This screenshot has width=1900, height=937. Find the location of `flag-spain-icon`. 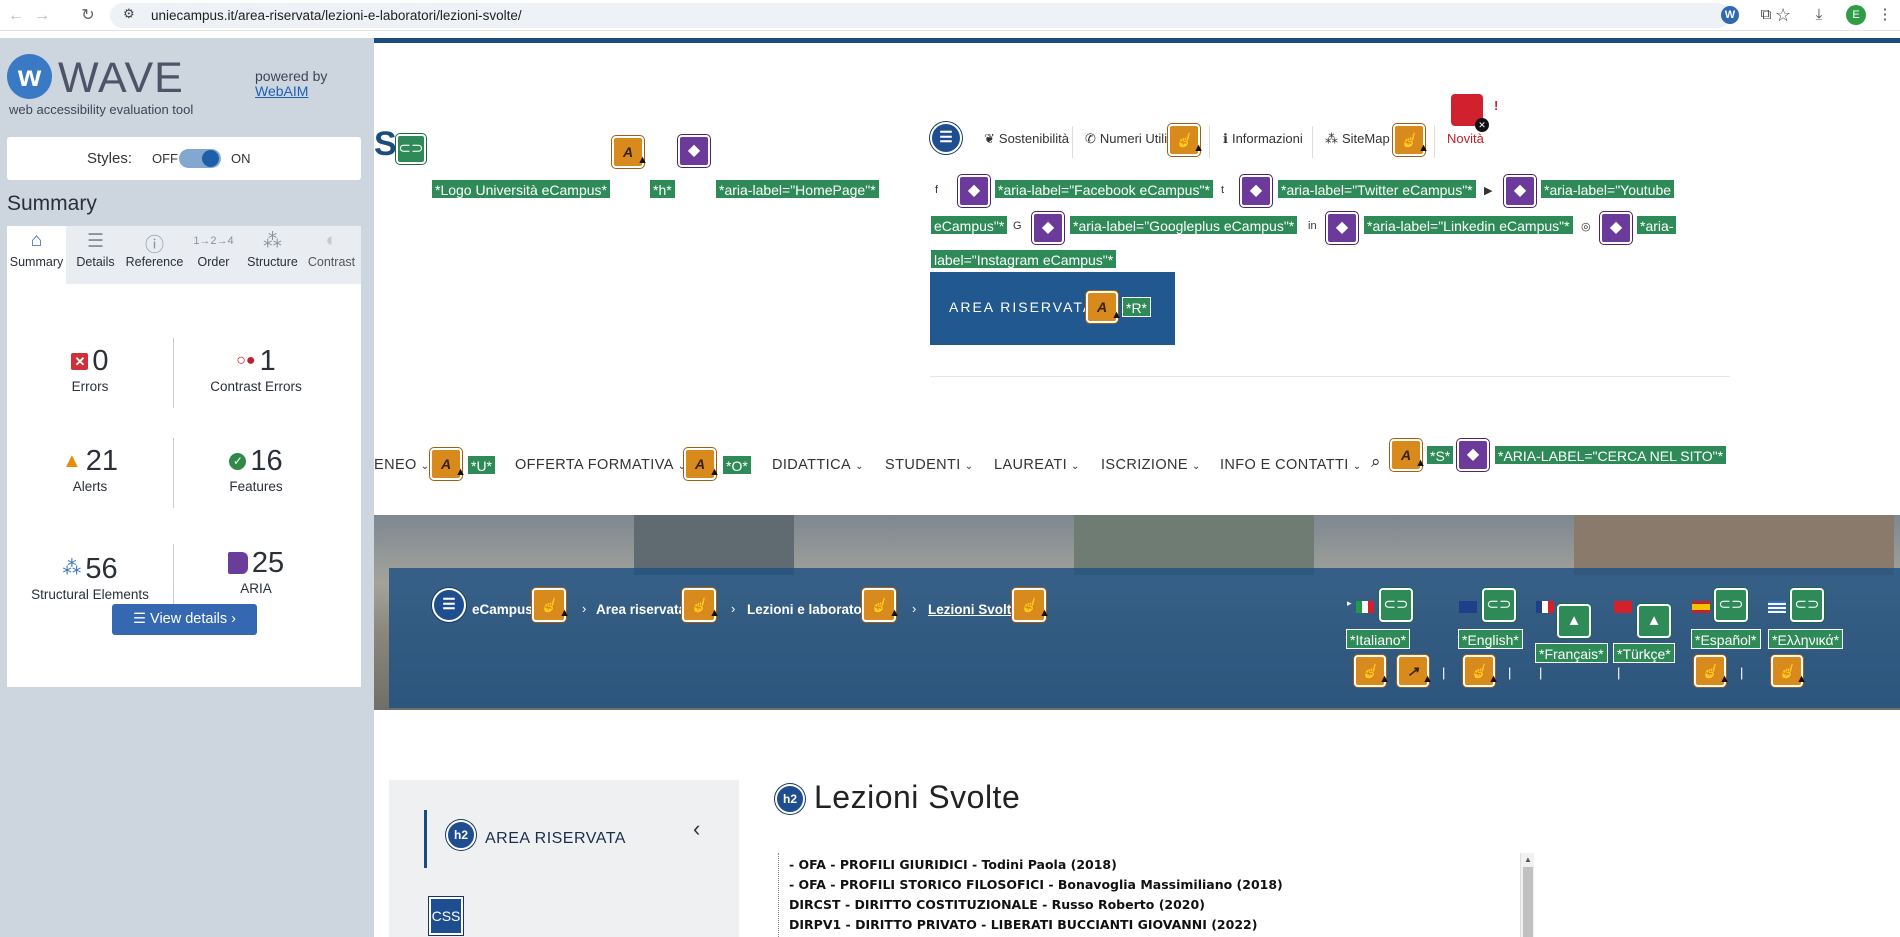

flag-spain-icon is located at coordinates (1701, 607).